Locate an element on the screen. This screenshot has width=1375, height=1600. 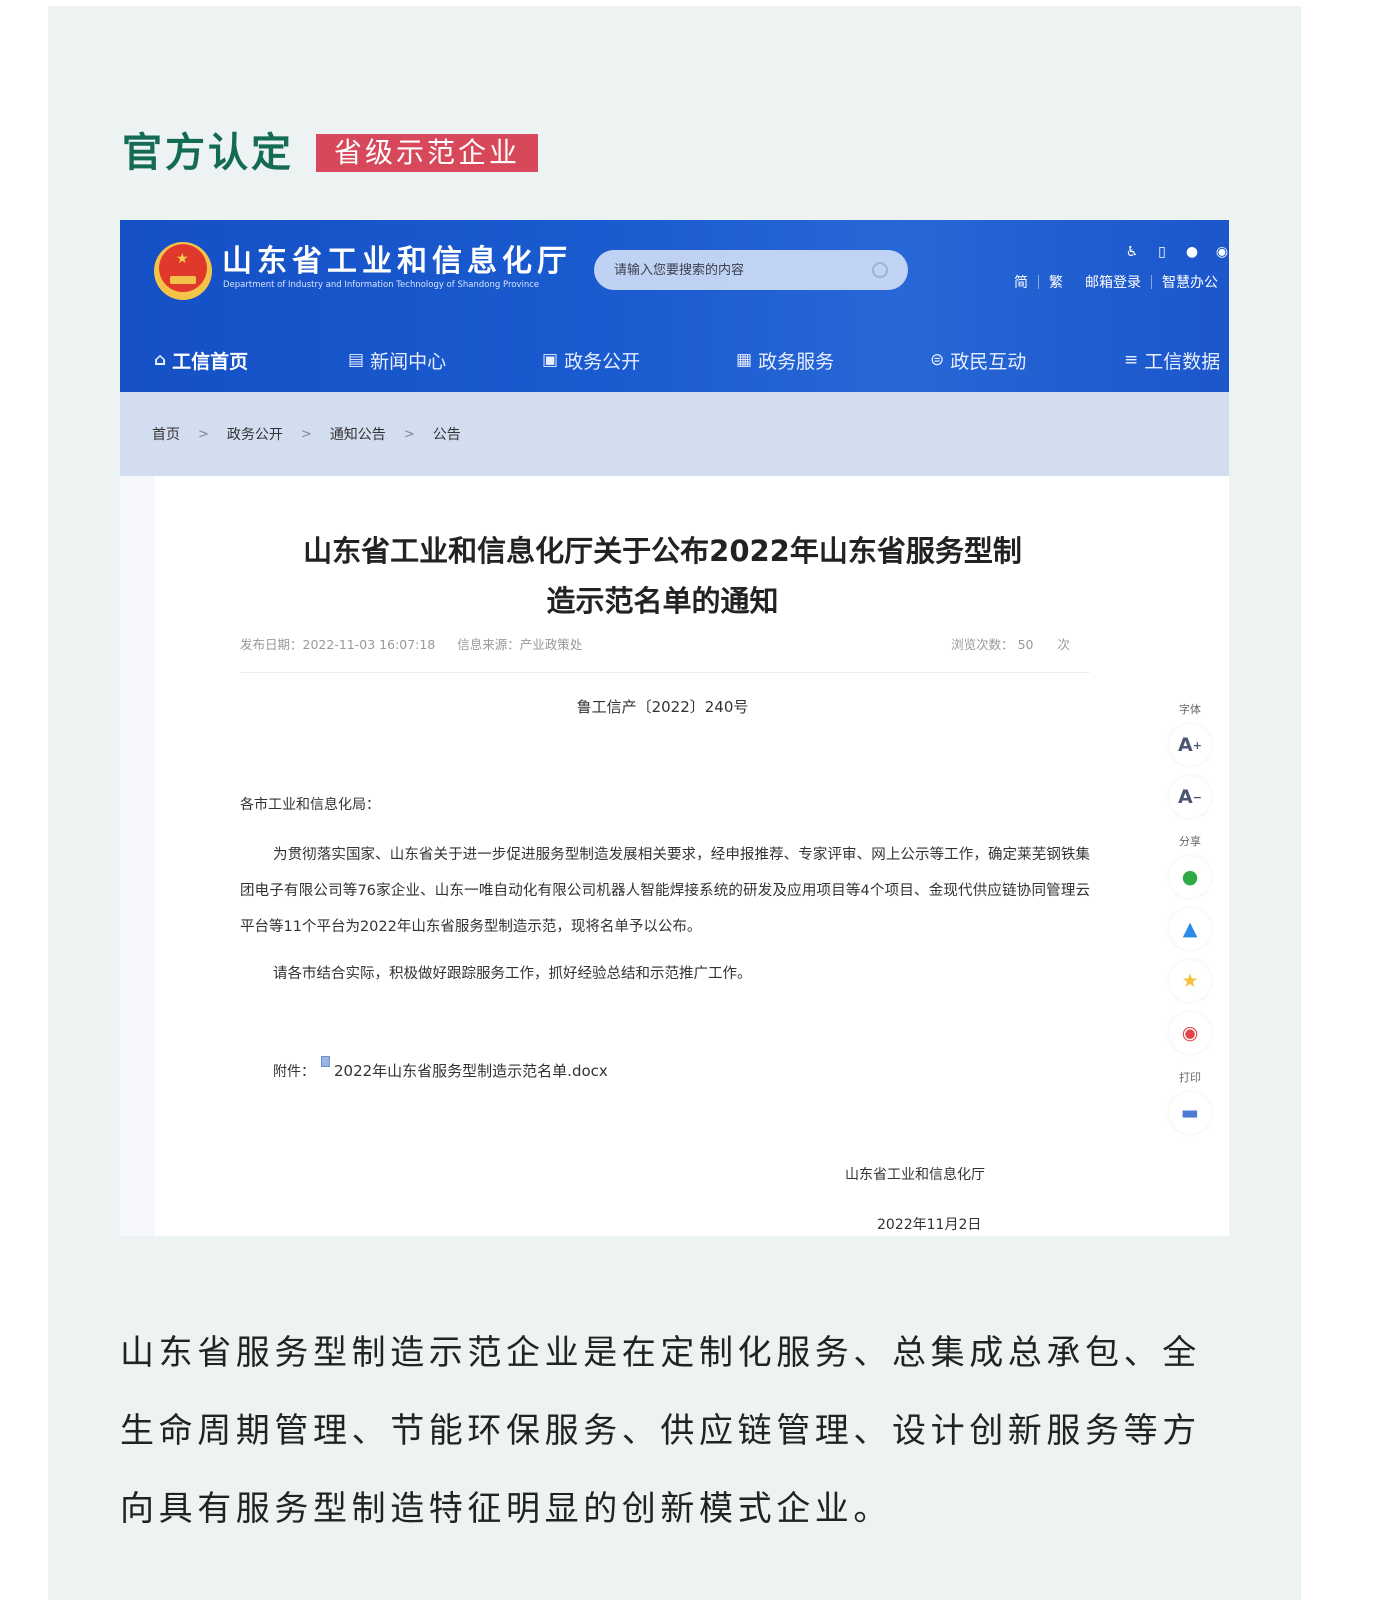
qq-icon: ▲ is located at coordinates (1190, 929).